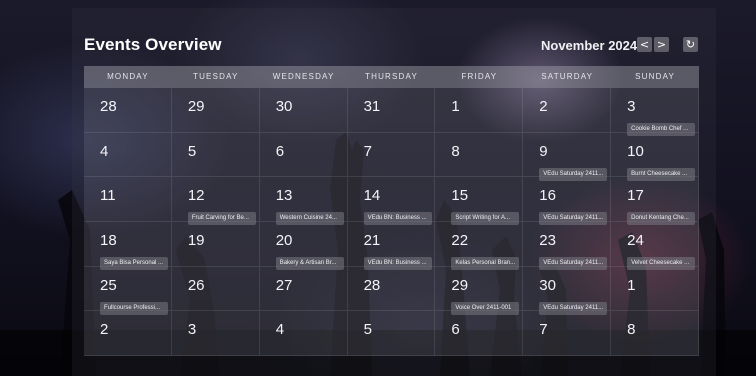 This screenshot has width=756, height=376. What do you see at coordinates (215, 244) in the screenshot?
I see `calendar-day-cell: 19` at bounding box center [215, 244].